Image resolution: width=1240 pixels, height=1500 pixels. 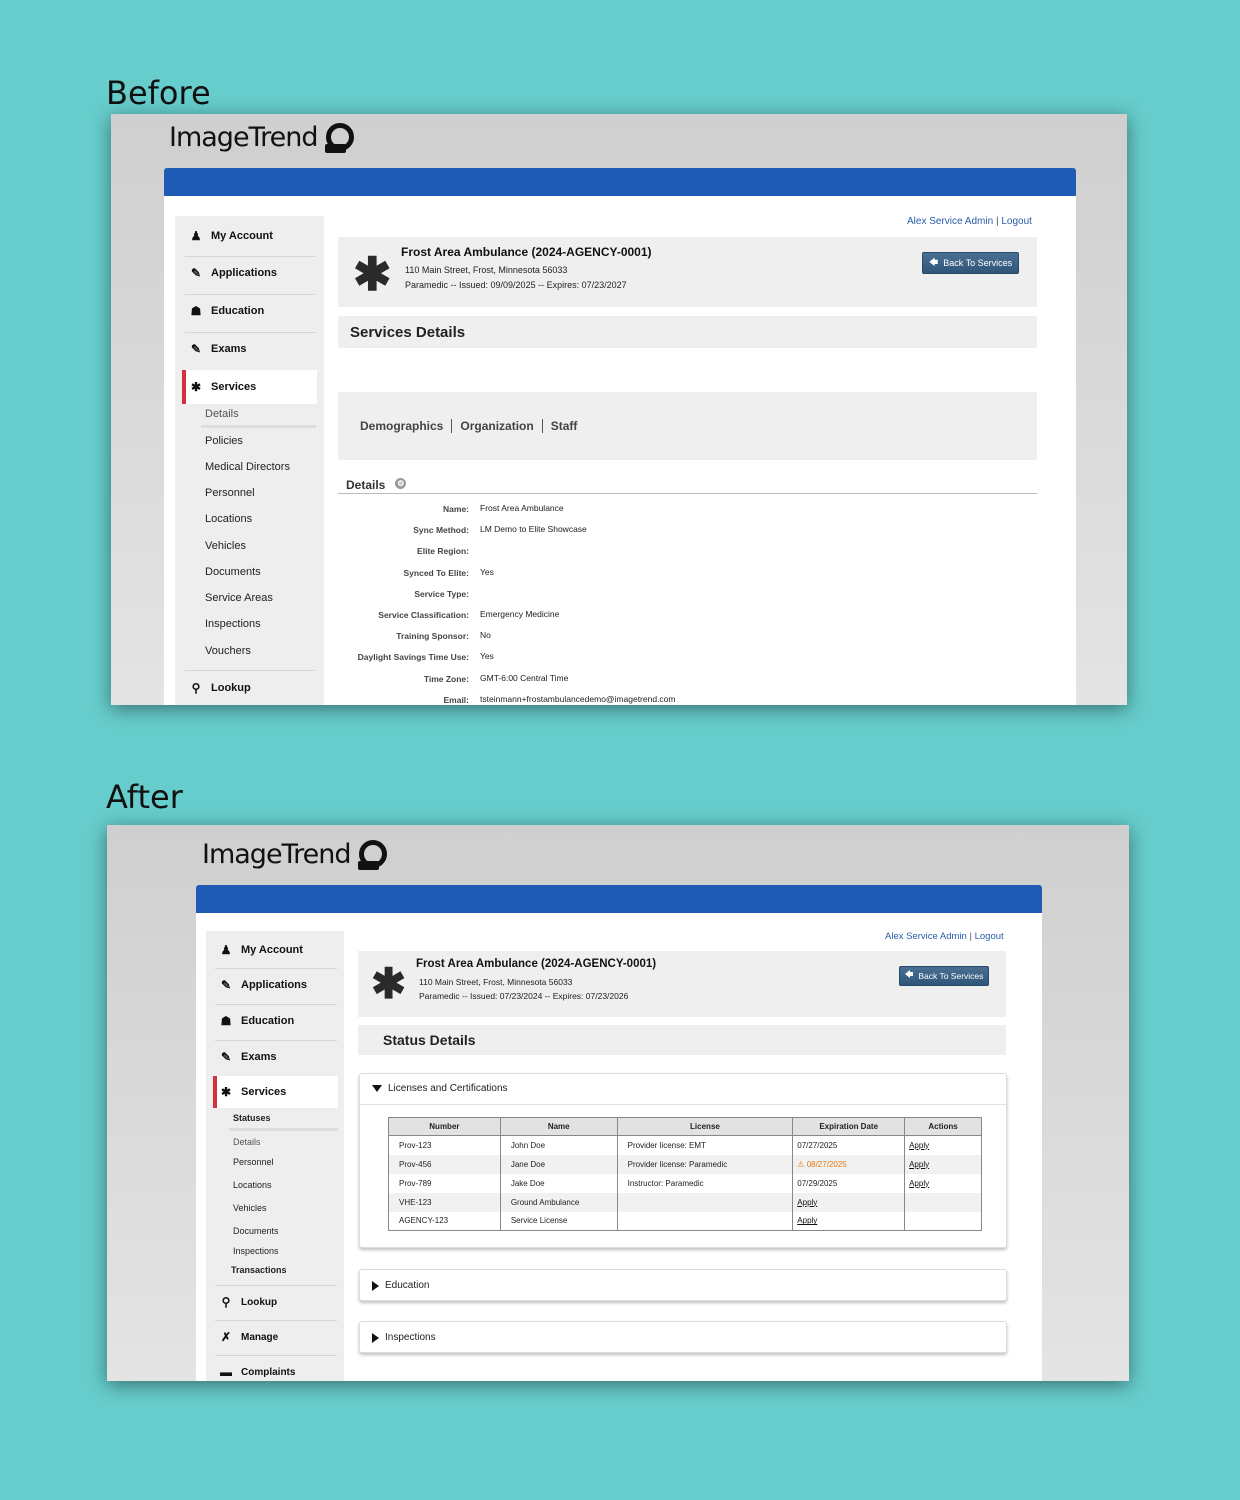 I want to click on field-value: GMT-6:00 Central Time, so click(x=524, y=677).